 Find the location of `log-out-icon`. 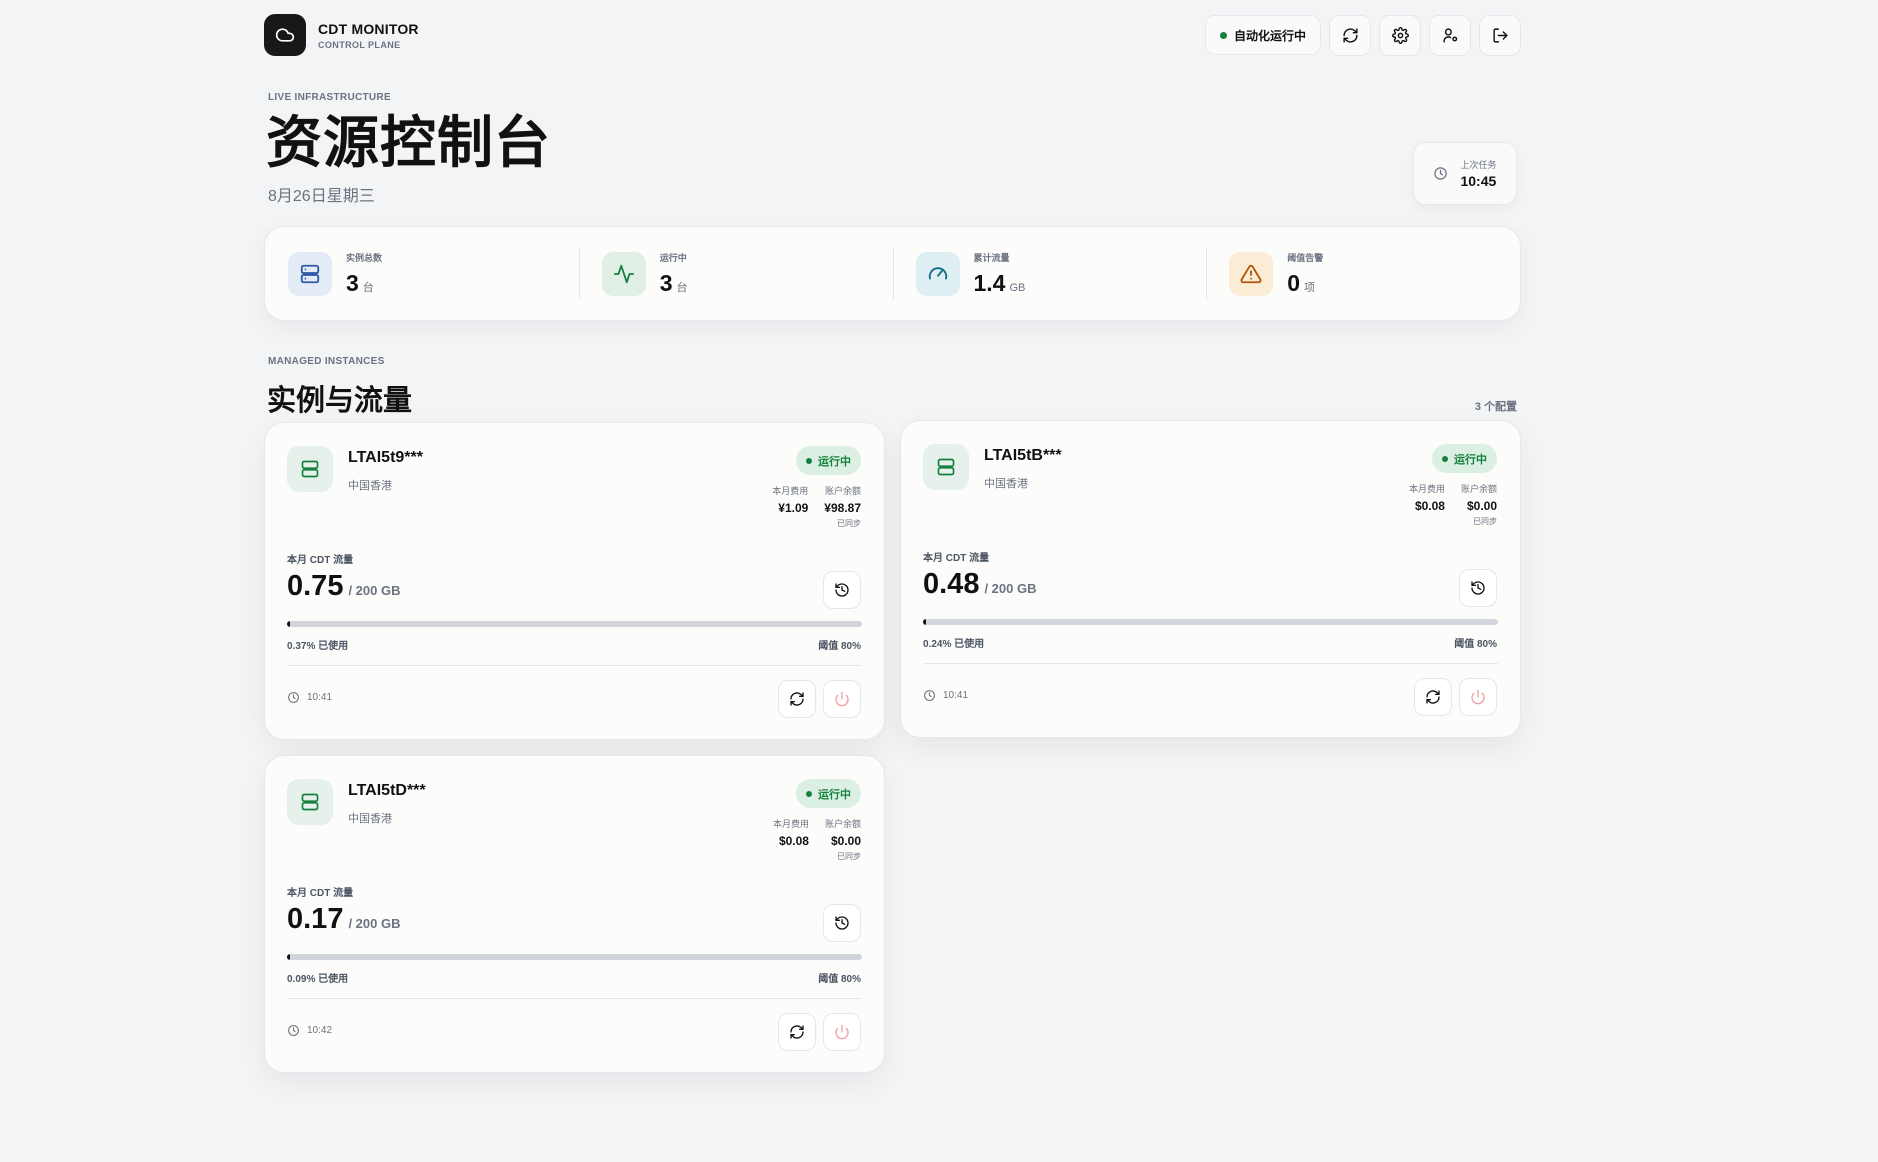

log-out-icon is located at coordinates (1500, 35).